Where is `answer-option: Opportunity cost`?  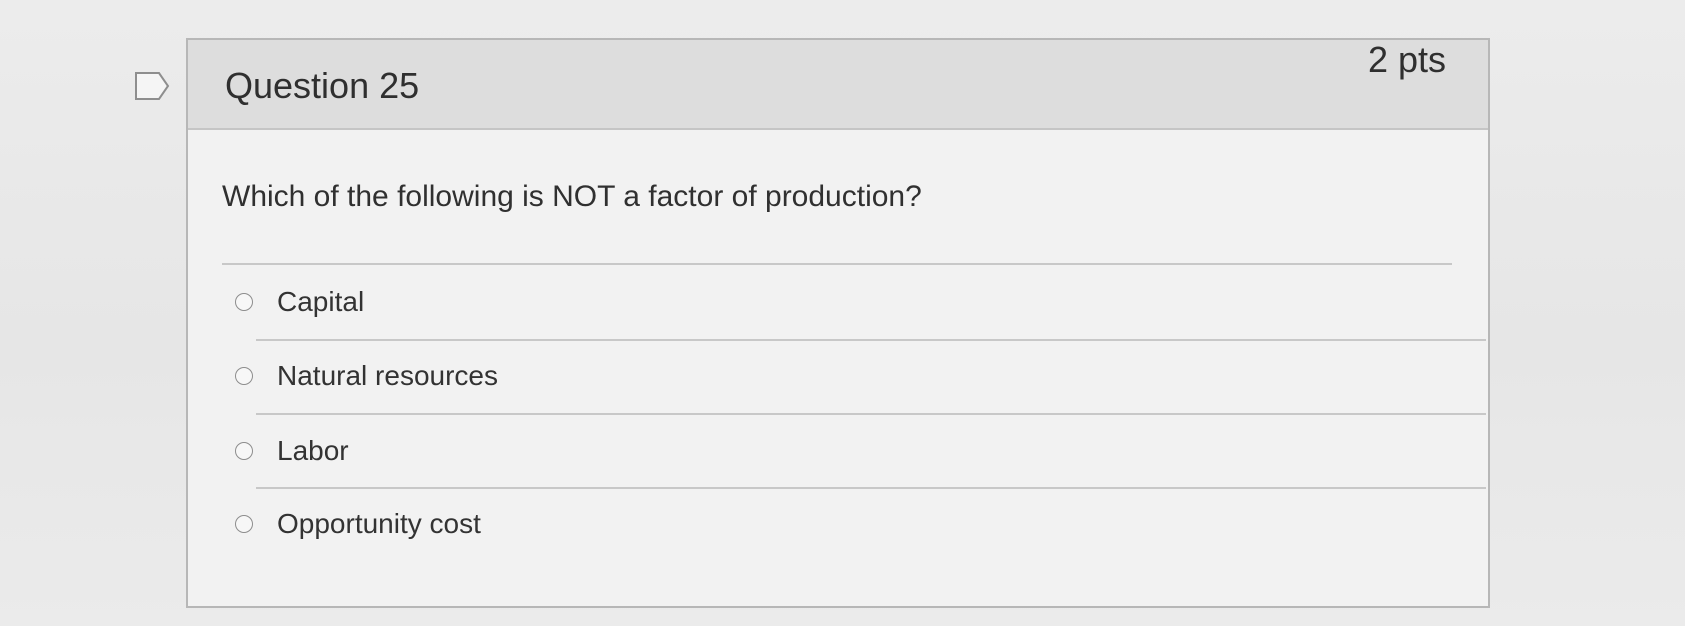 answer-option: Opportunity cost is located at coordinates (837, 524).